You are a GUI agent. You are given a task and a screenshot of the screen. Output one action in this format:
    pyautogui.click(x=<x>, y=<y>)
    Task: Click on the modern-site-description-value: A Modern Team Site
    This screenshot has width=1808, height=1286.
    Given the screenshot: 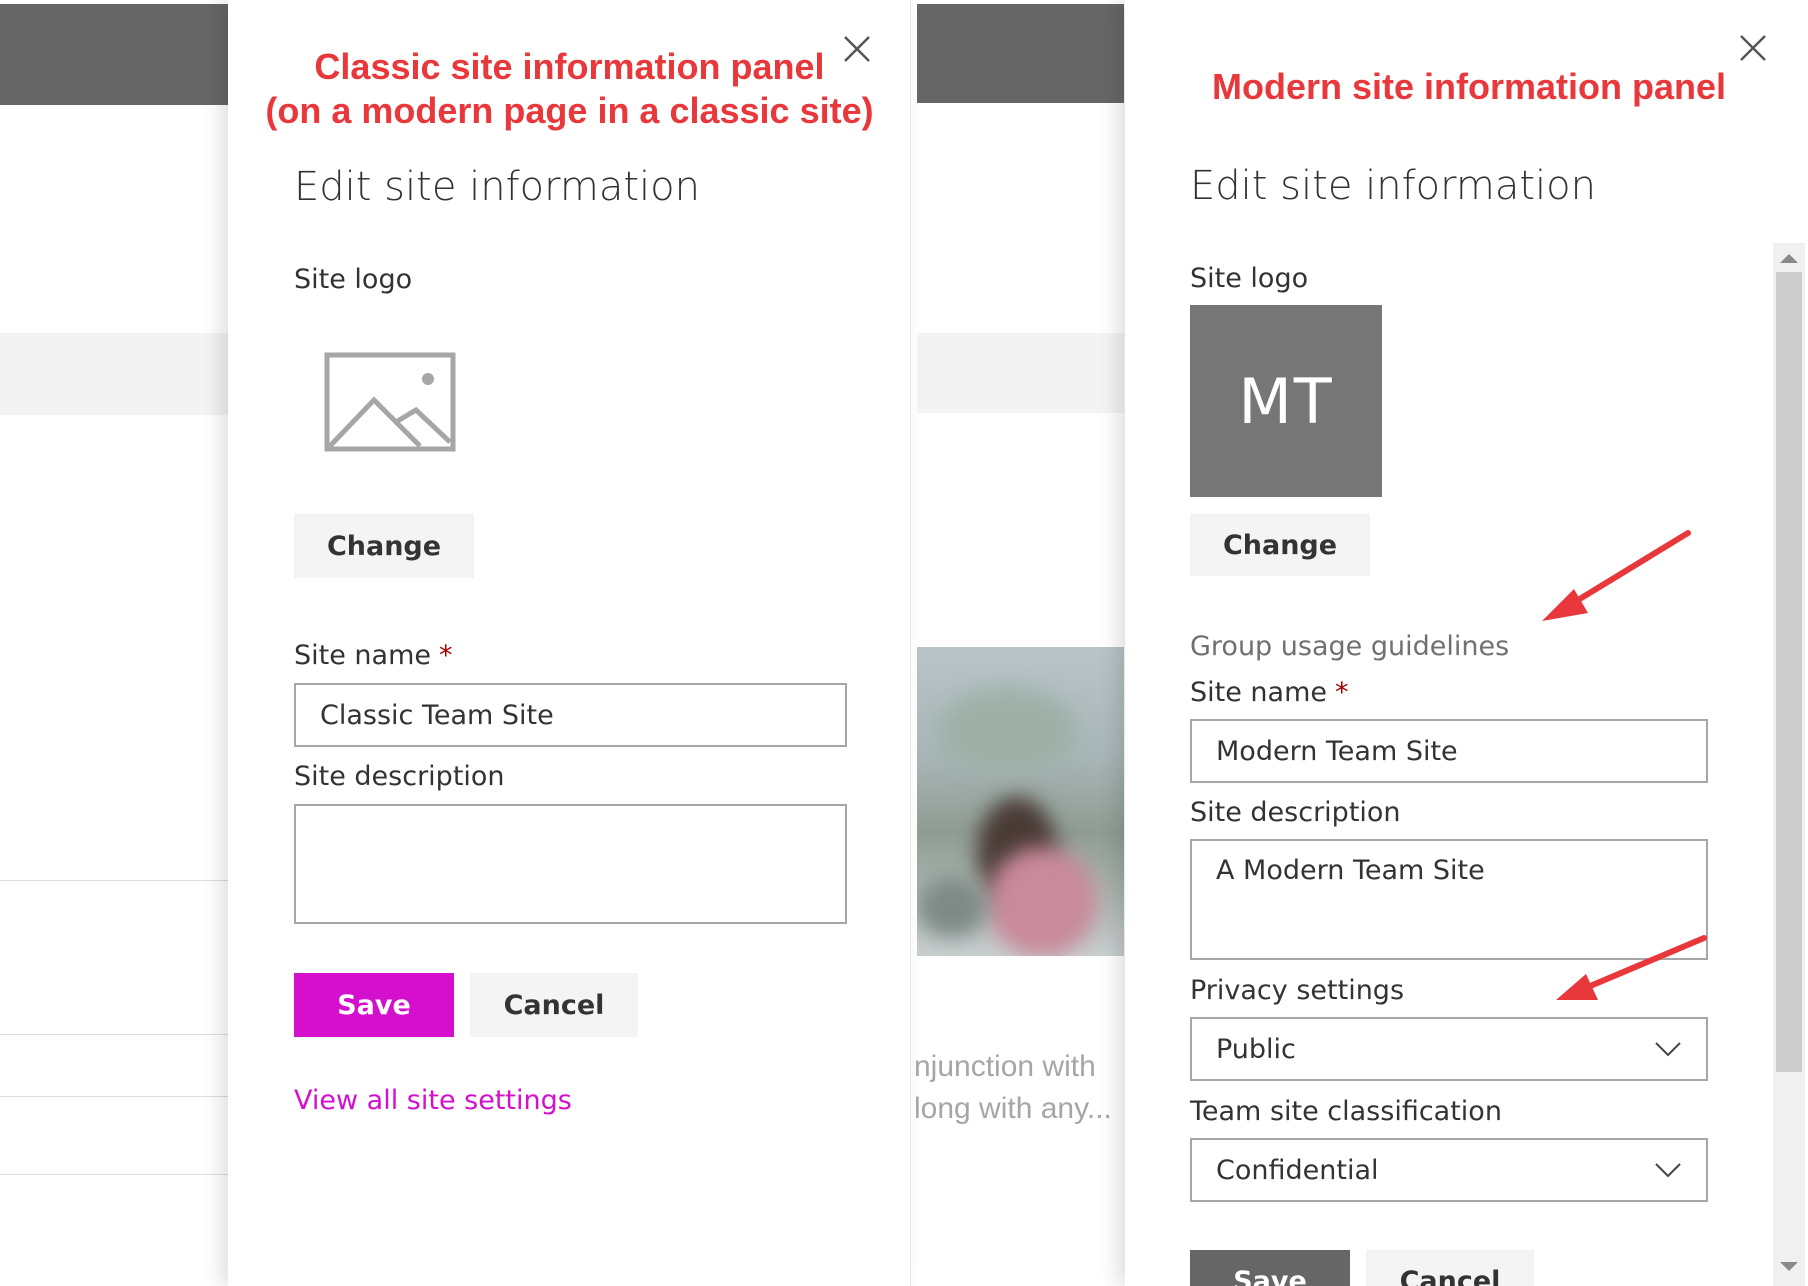 What is the action you would take?
    pyautogui.click(x=1350, y=870)
    